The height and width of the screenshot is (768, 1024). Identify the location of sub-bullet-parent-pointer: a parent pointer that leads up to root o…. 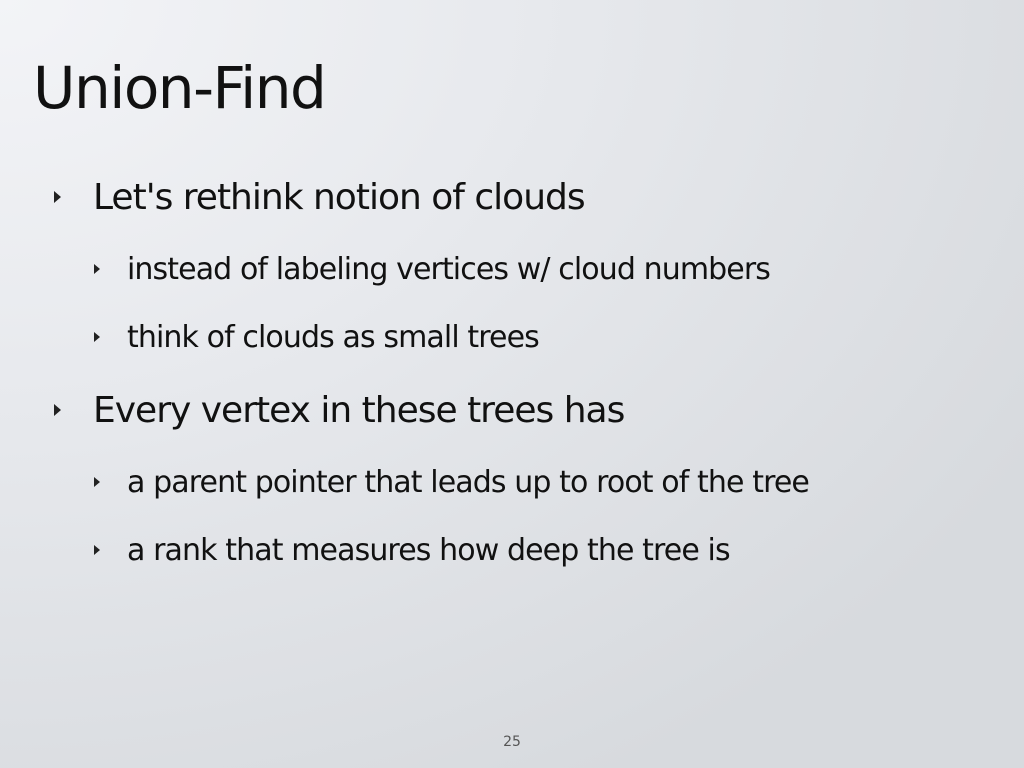
(452, 482).